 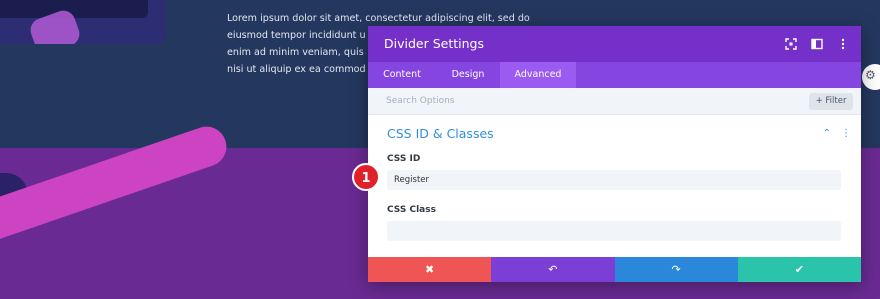 I want to click on modal-header: Divider Settings, so click(x=614, y=44).